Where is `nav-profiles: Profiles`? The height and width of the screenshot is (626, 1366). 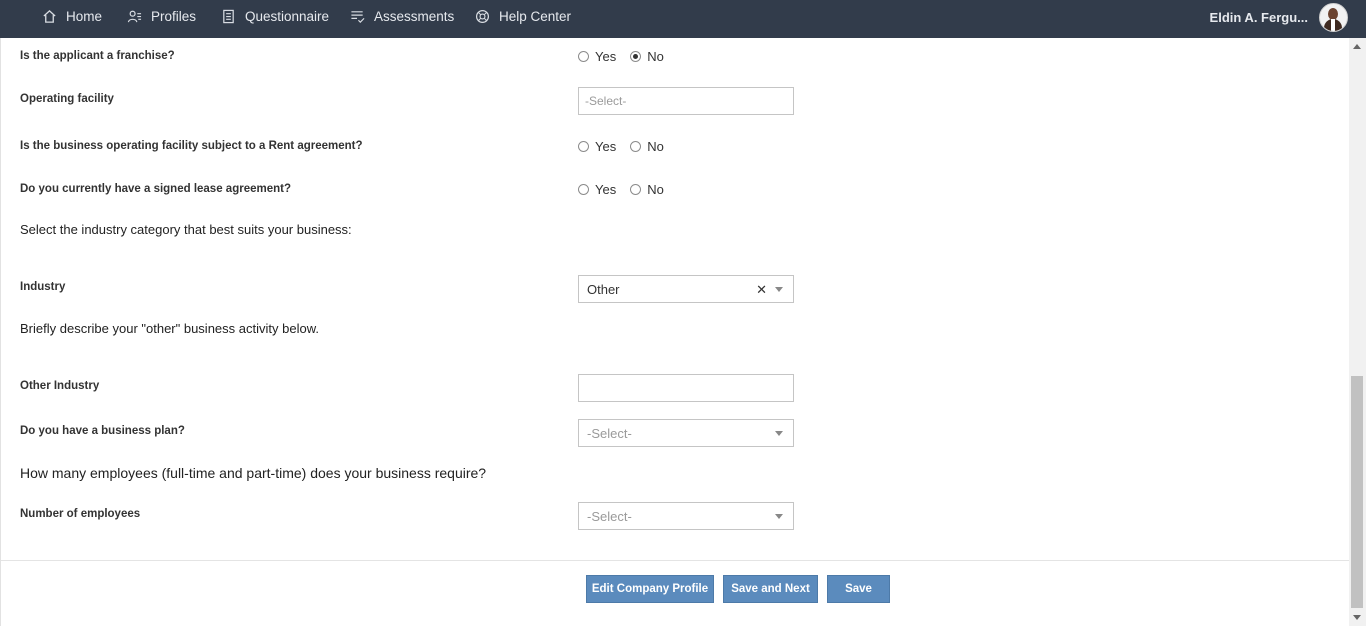 nav-profiles: Profiles is located at coordinates (161, 16).